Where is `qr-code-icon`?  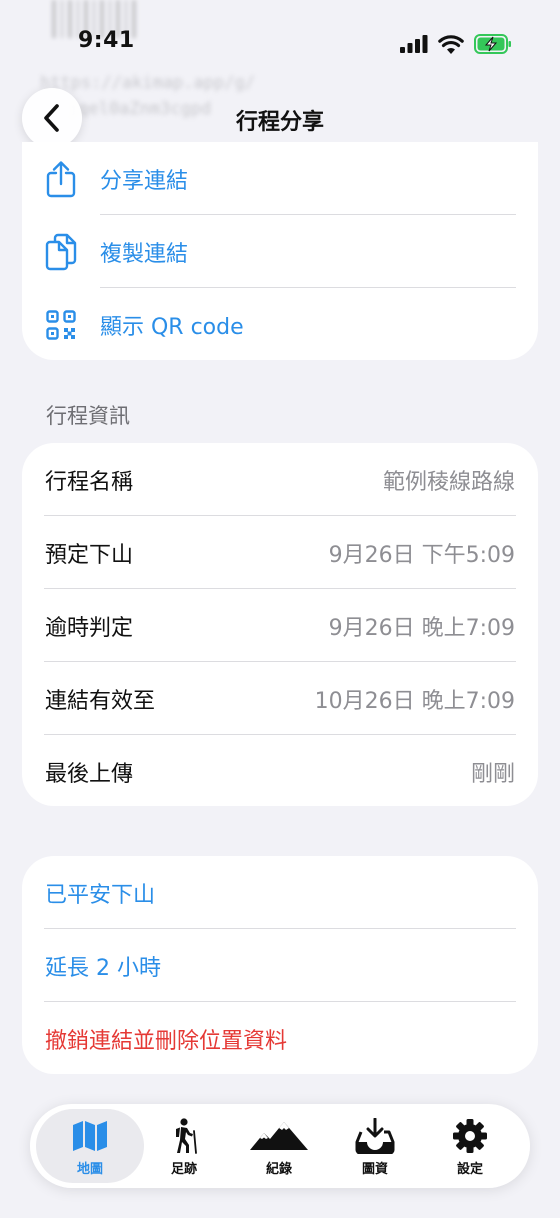 qr-code-icon is located at coordinates (61, 325).